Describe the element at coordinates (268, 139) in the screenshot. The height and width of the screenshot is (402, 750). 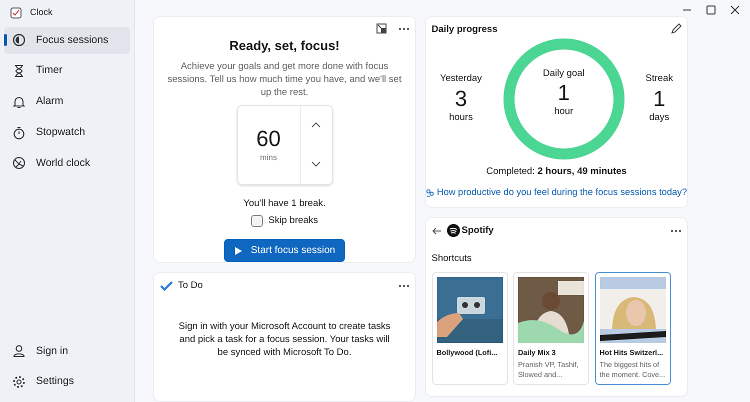
I see `minutes-value: 60` at that location.